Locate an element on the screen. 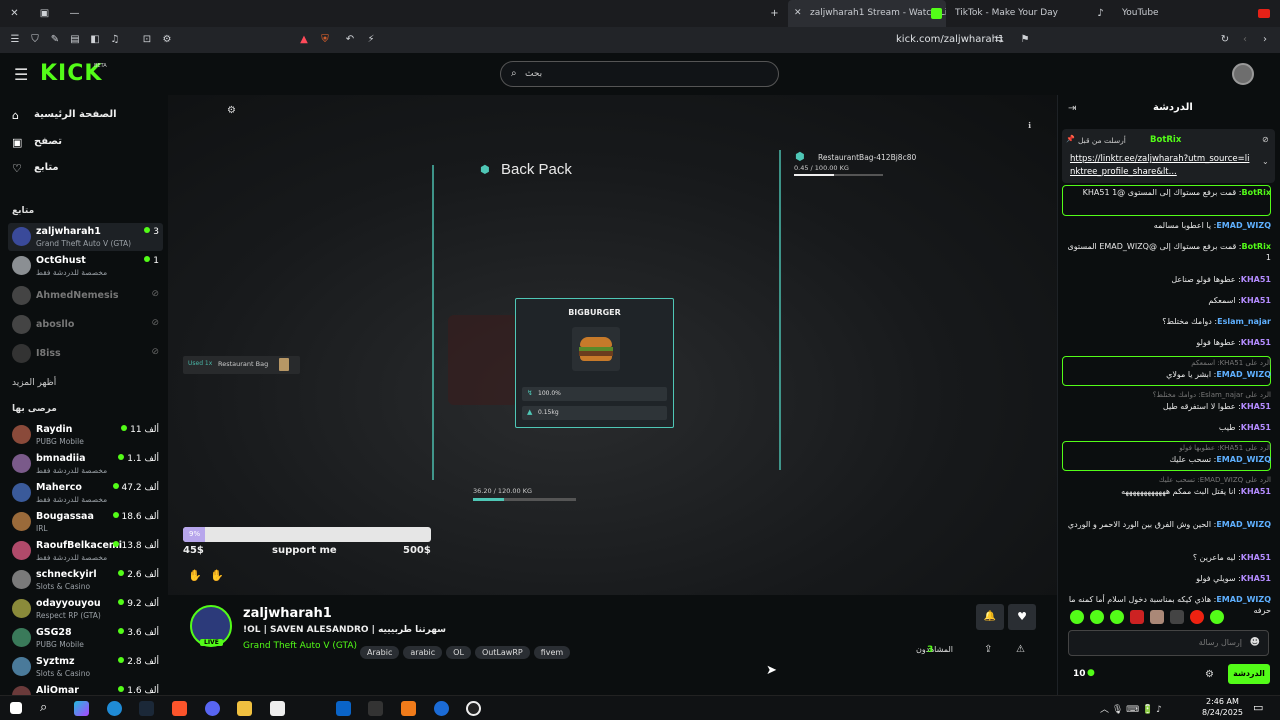 The height and width of the screenshot is (720, 1280). sidebar-channel-recommended: schneckyirl Slots & Casino 2.6 ألف is located at coordinates (85, 580).